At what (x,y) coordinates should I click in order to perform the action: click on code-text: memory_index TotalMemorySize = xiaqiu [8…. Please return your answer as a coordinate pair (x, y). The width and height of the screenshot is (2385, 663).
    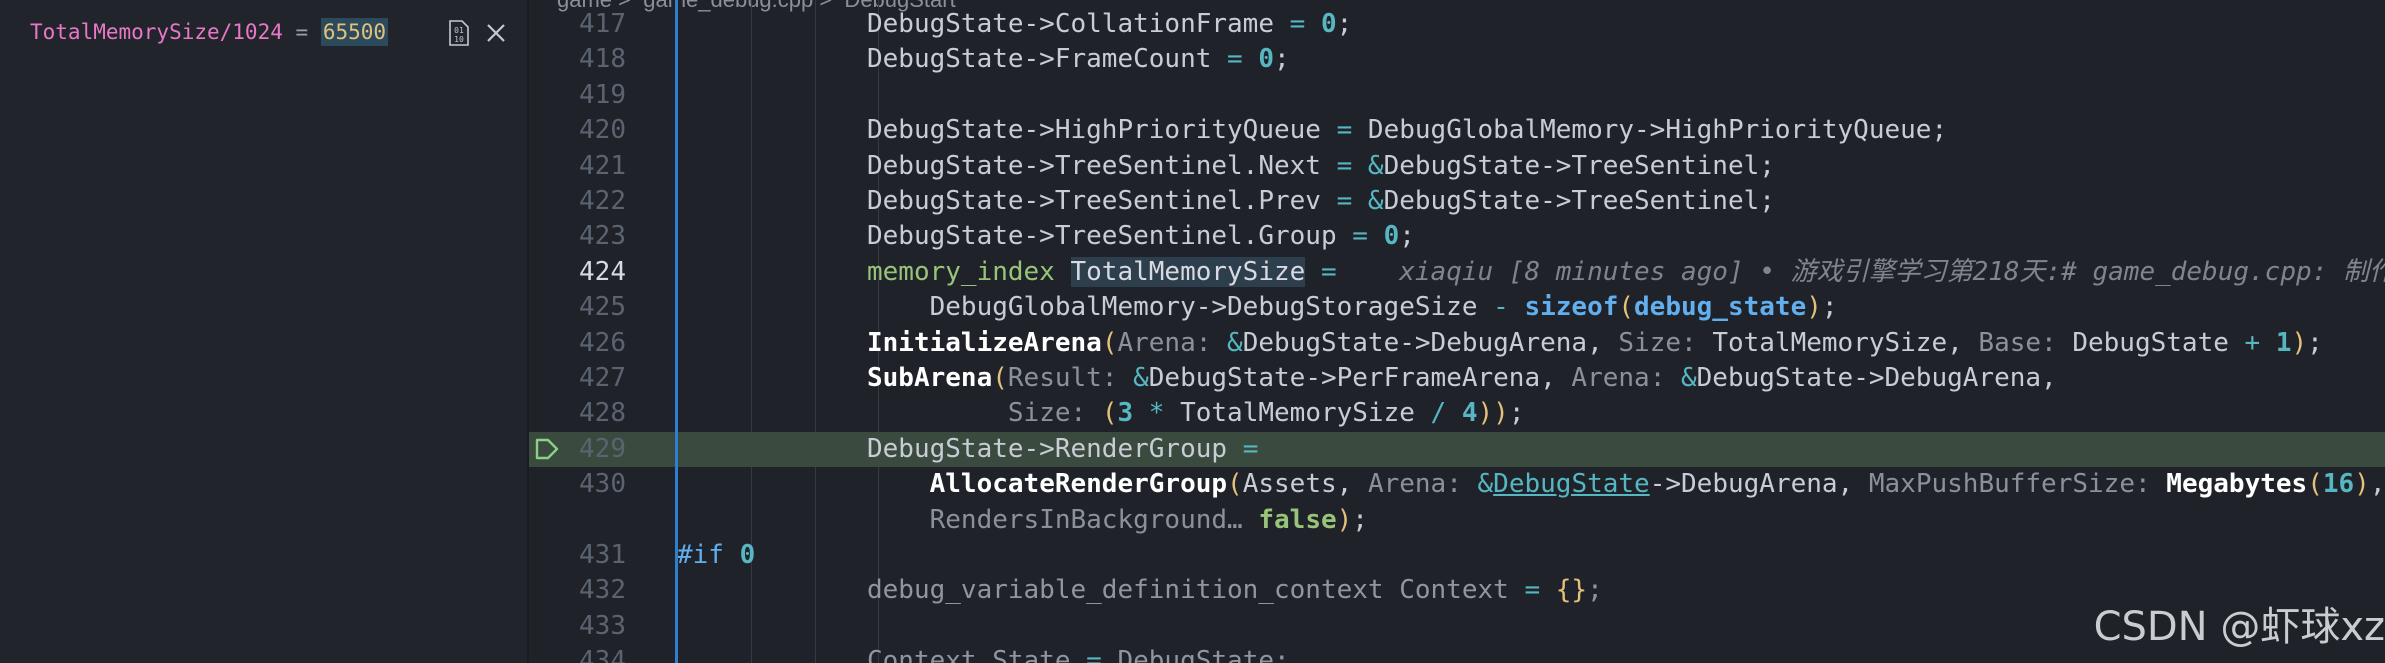
    Looking at the image, I should click on (1626, 272).